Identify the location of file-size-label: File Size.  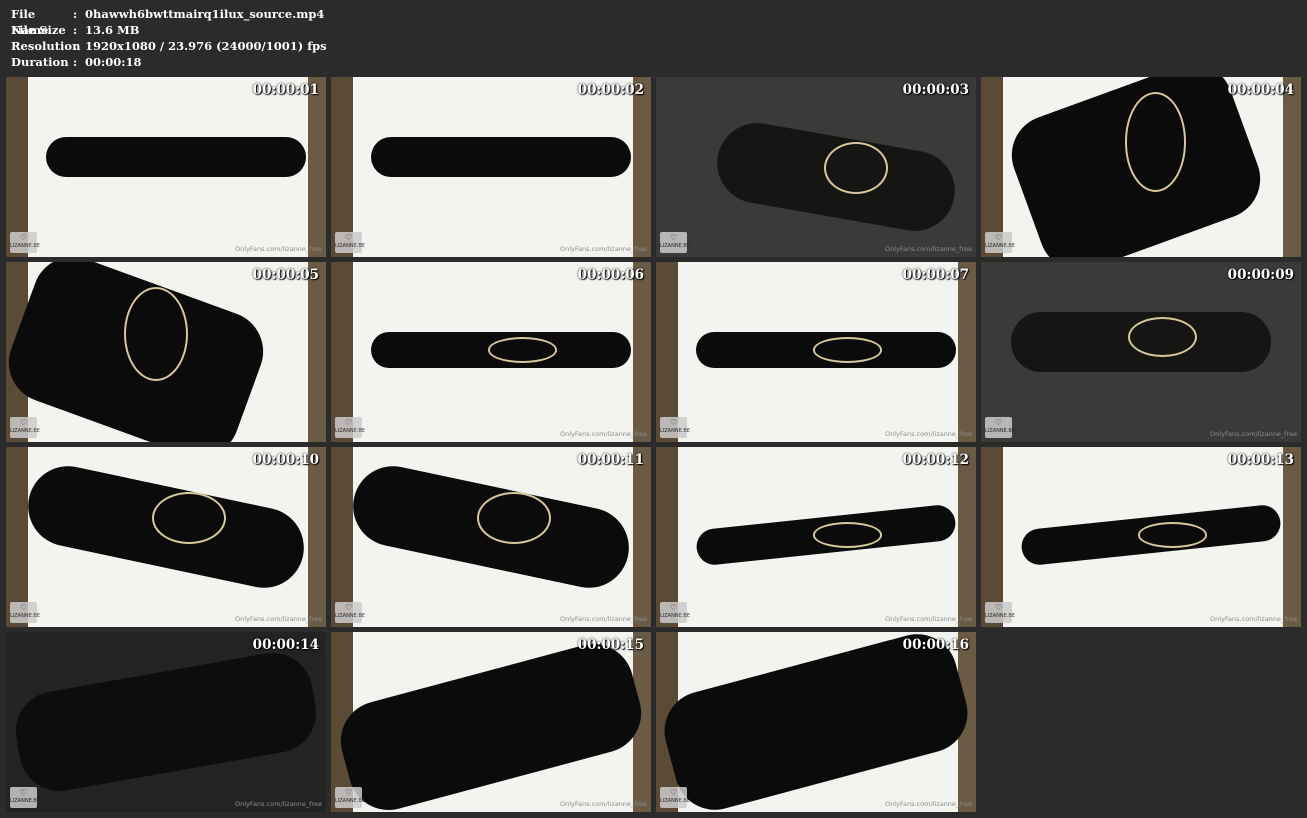
(38, 30).